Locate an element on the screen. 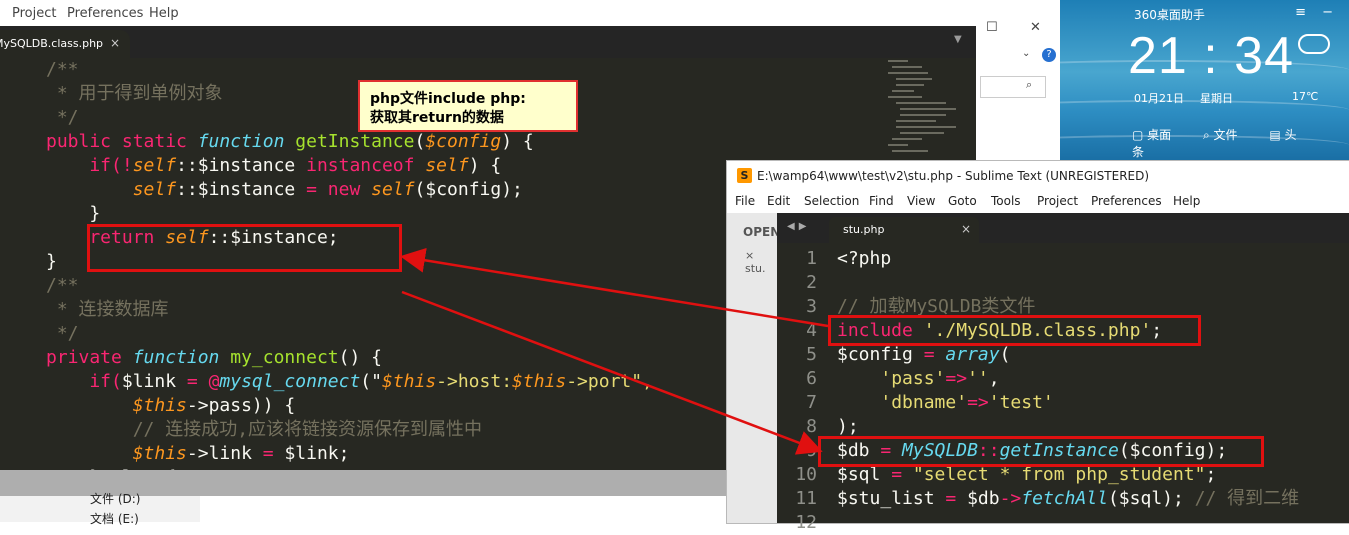  arrow-include-to-return is located at coordinates (614, 287).